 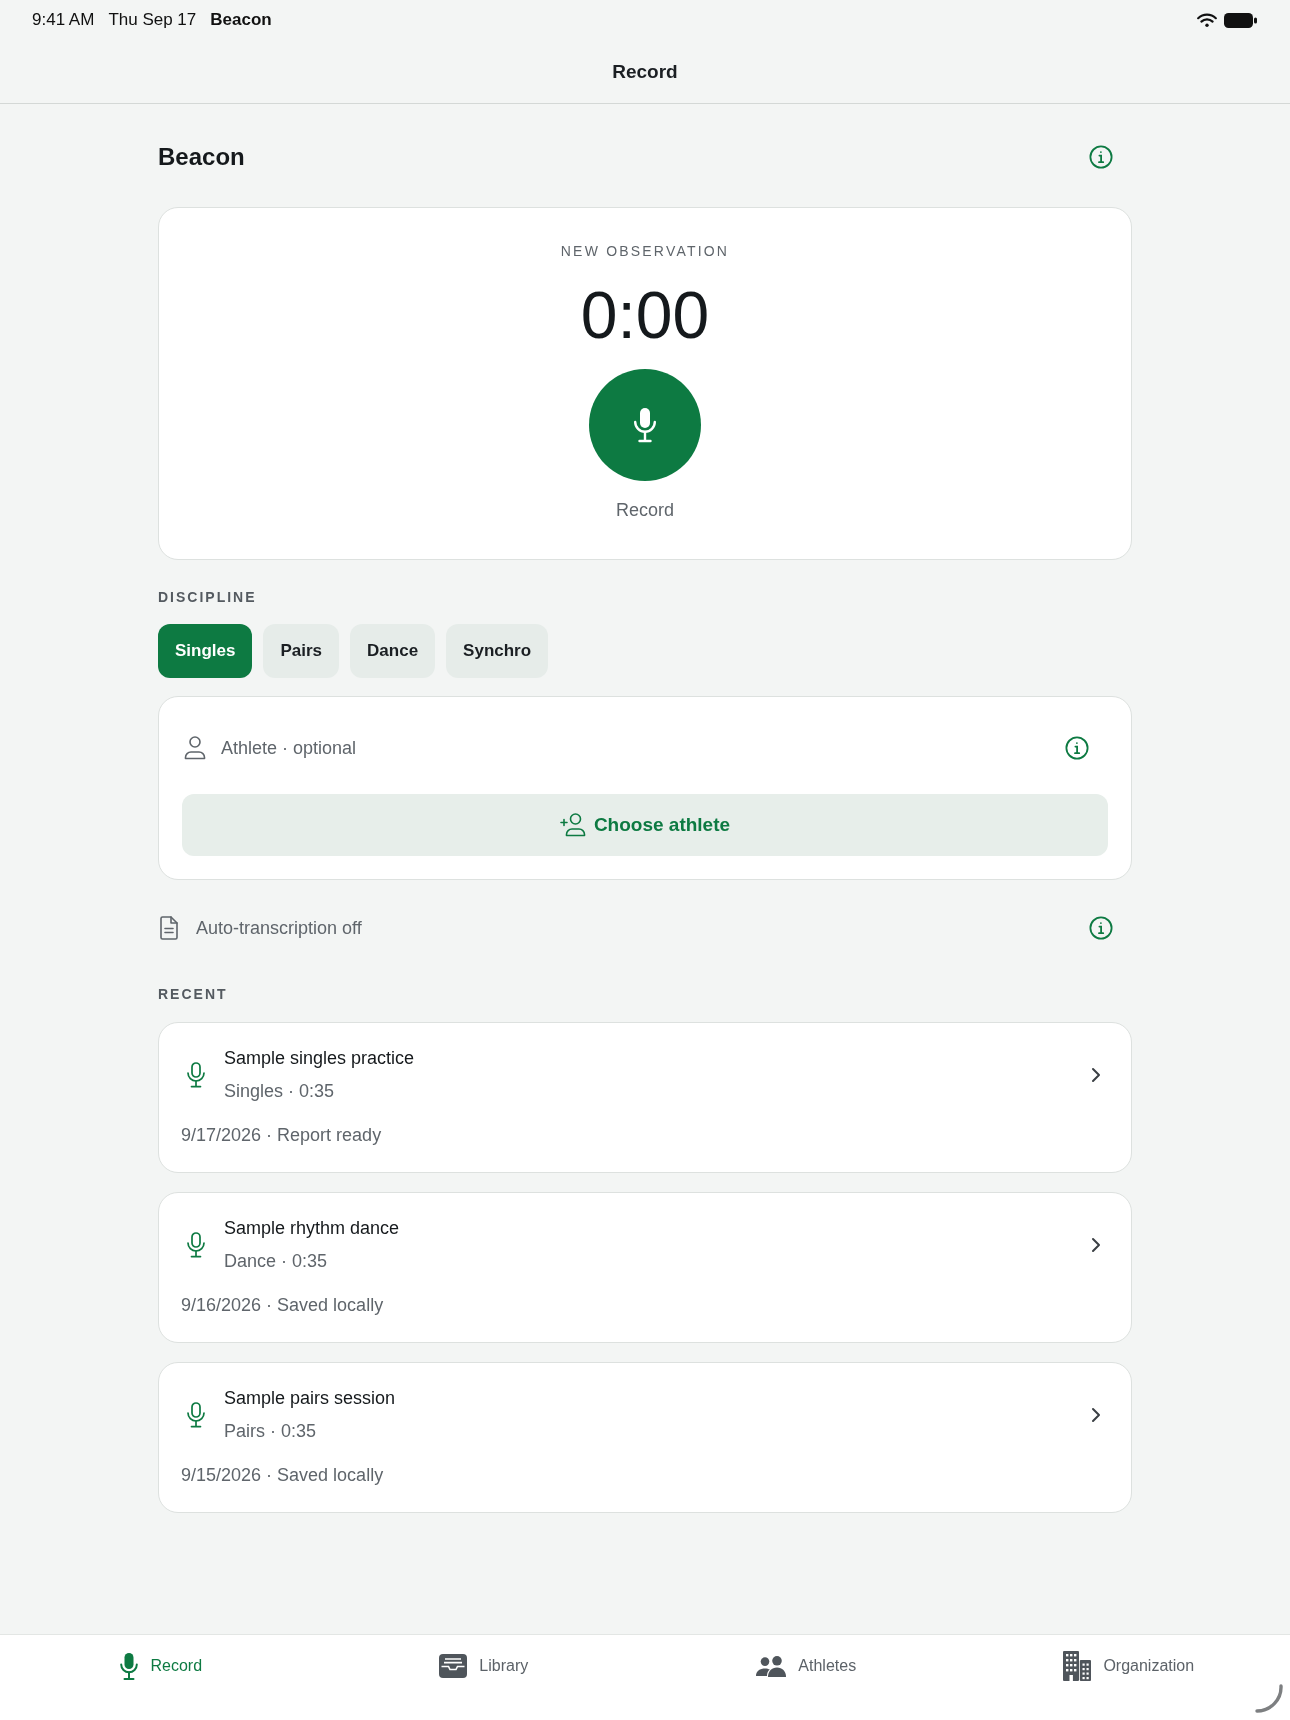 I want to click on section-heading: RECENT, so click(x=193, y=994).